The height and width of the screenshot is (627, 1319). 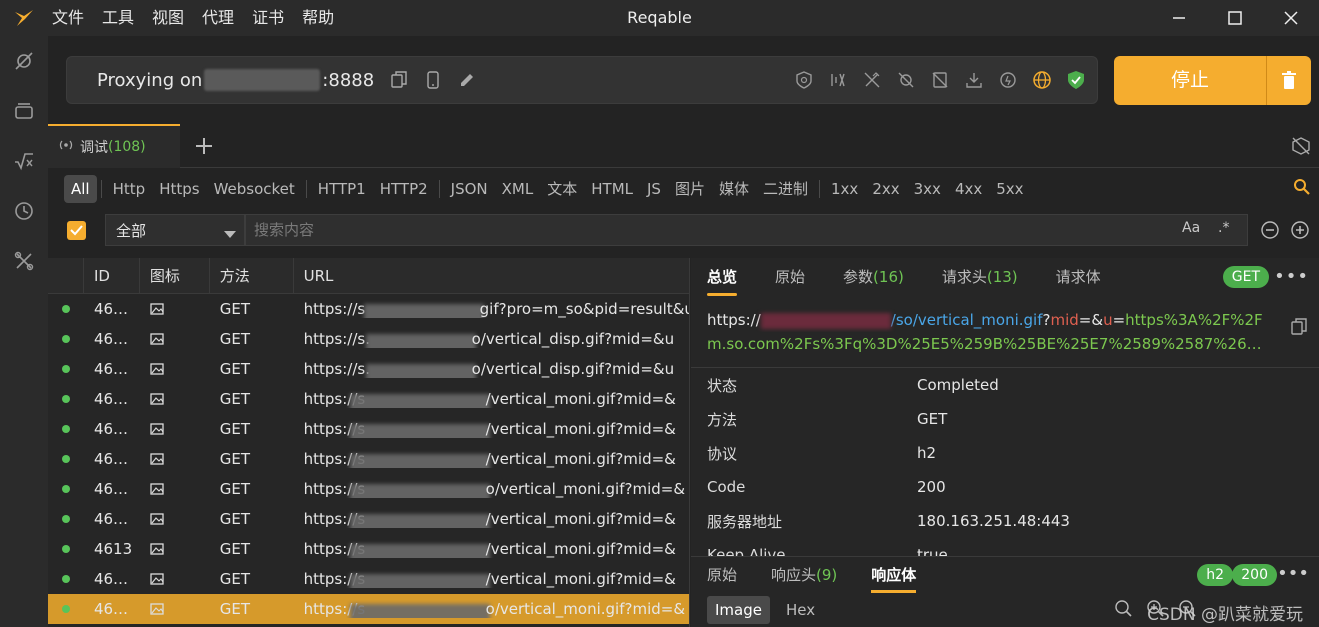 I want to click on response-more-icon: •••, so click(x=1293, y=573).